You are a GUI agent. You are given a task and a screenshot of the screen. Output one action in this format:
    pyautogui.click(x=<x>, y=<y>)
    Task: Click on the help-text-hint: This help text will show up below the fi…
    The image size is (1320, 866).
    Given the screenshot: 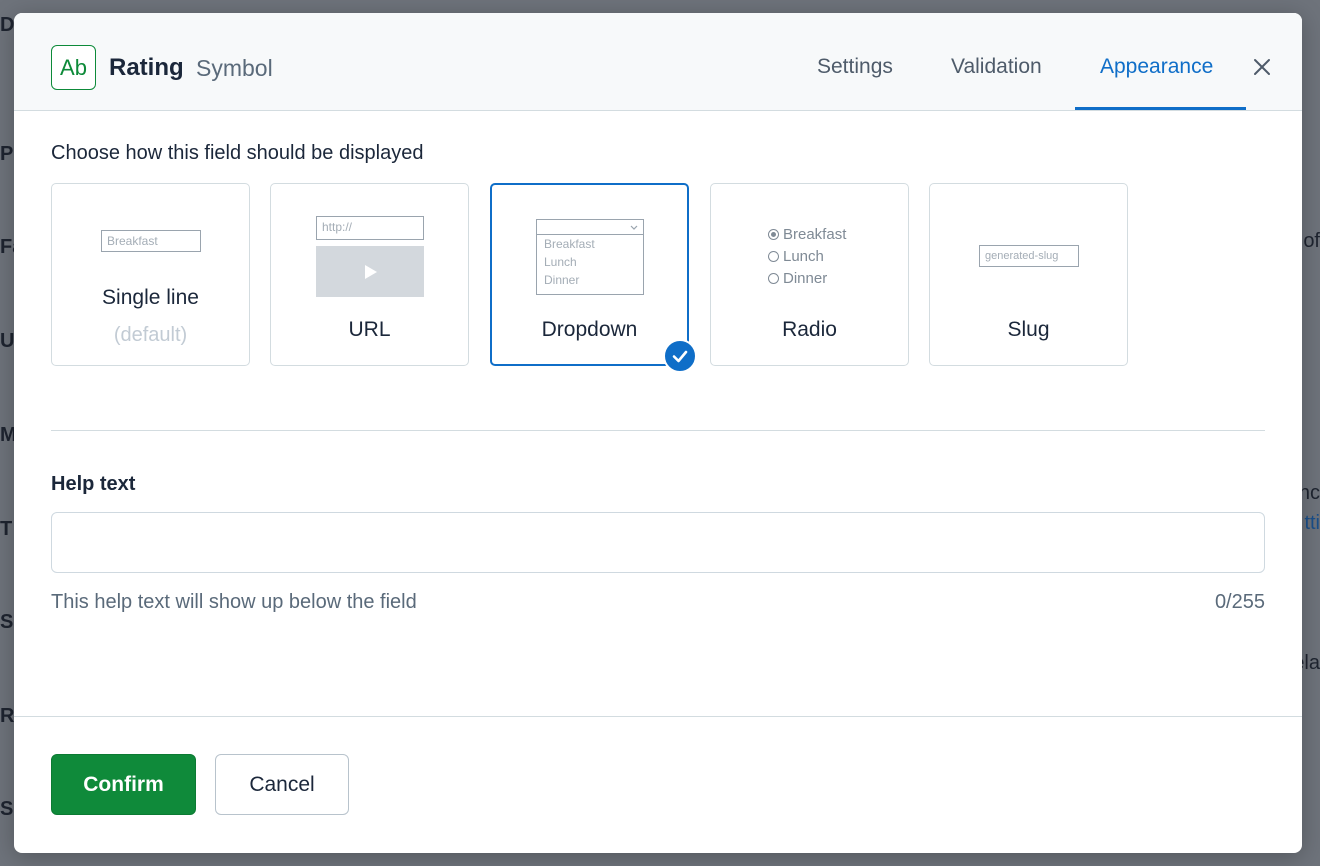 What is the action you would take?
    pyautogui.click(x=234, y=602)
    